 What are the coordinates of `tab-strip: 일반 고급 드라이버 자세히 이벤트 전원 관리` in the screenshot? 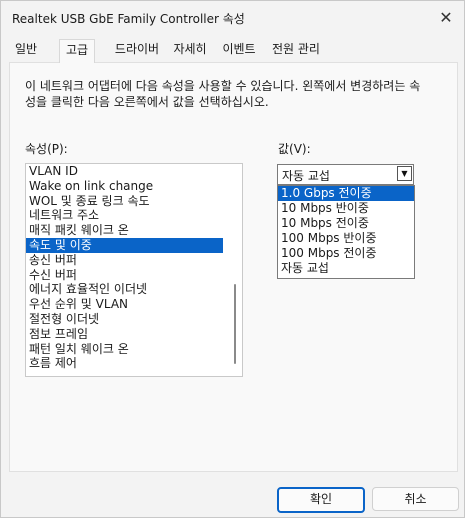 It's located at (234, 51).